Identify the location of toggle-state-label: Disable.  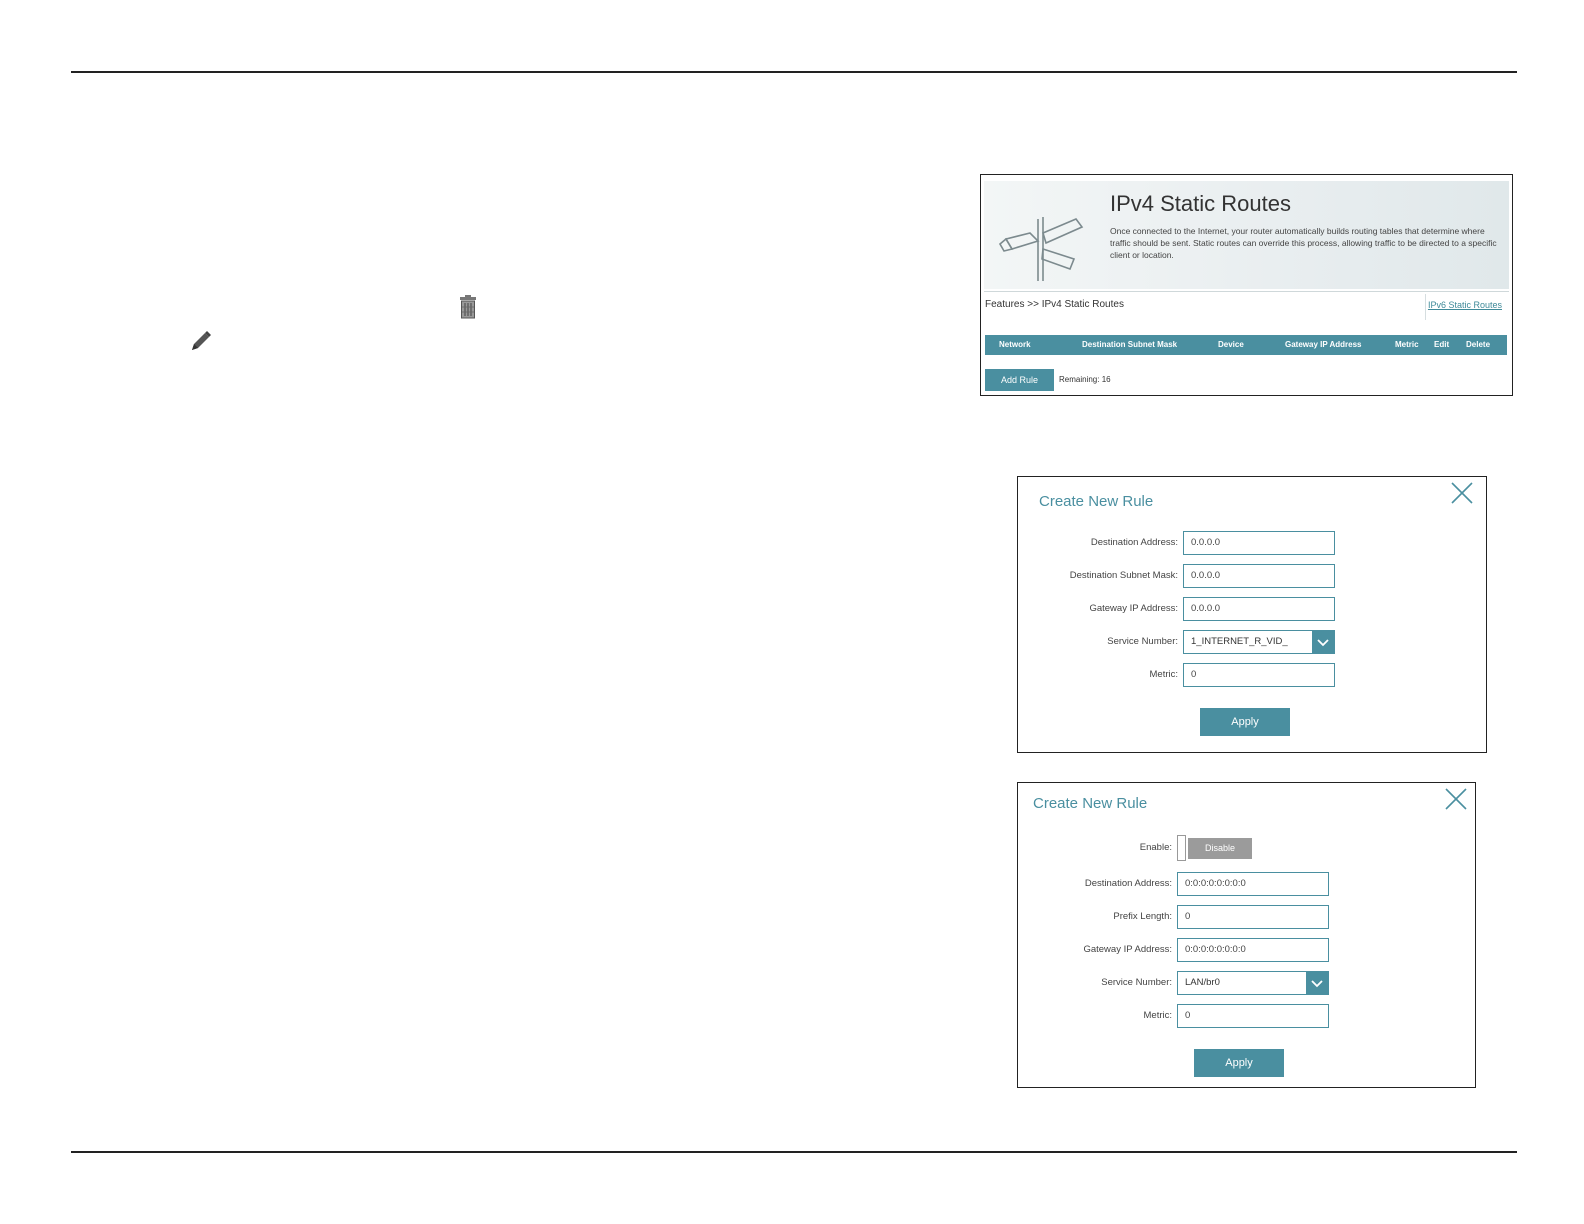
(1220, 848).